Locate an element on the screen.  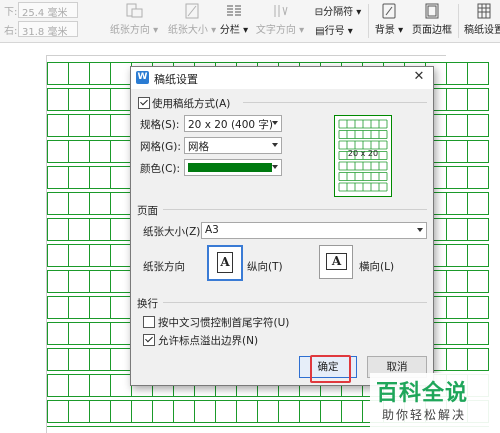
allow-punct-label: 允许标点溢出边界(N) is located at coordinates (208, 341).